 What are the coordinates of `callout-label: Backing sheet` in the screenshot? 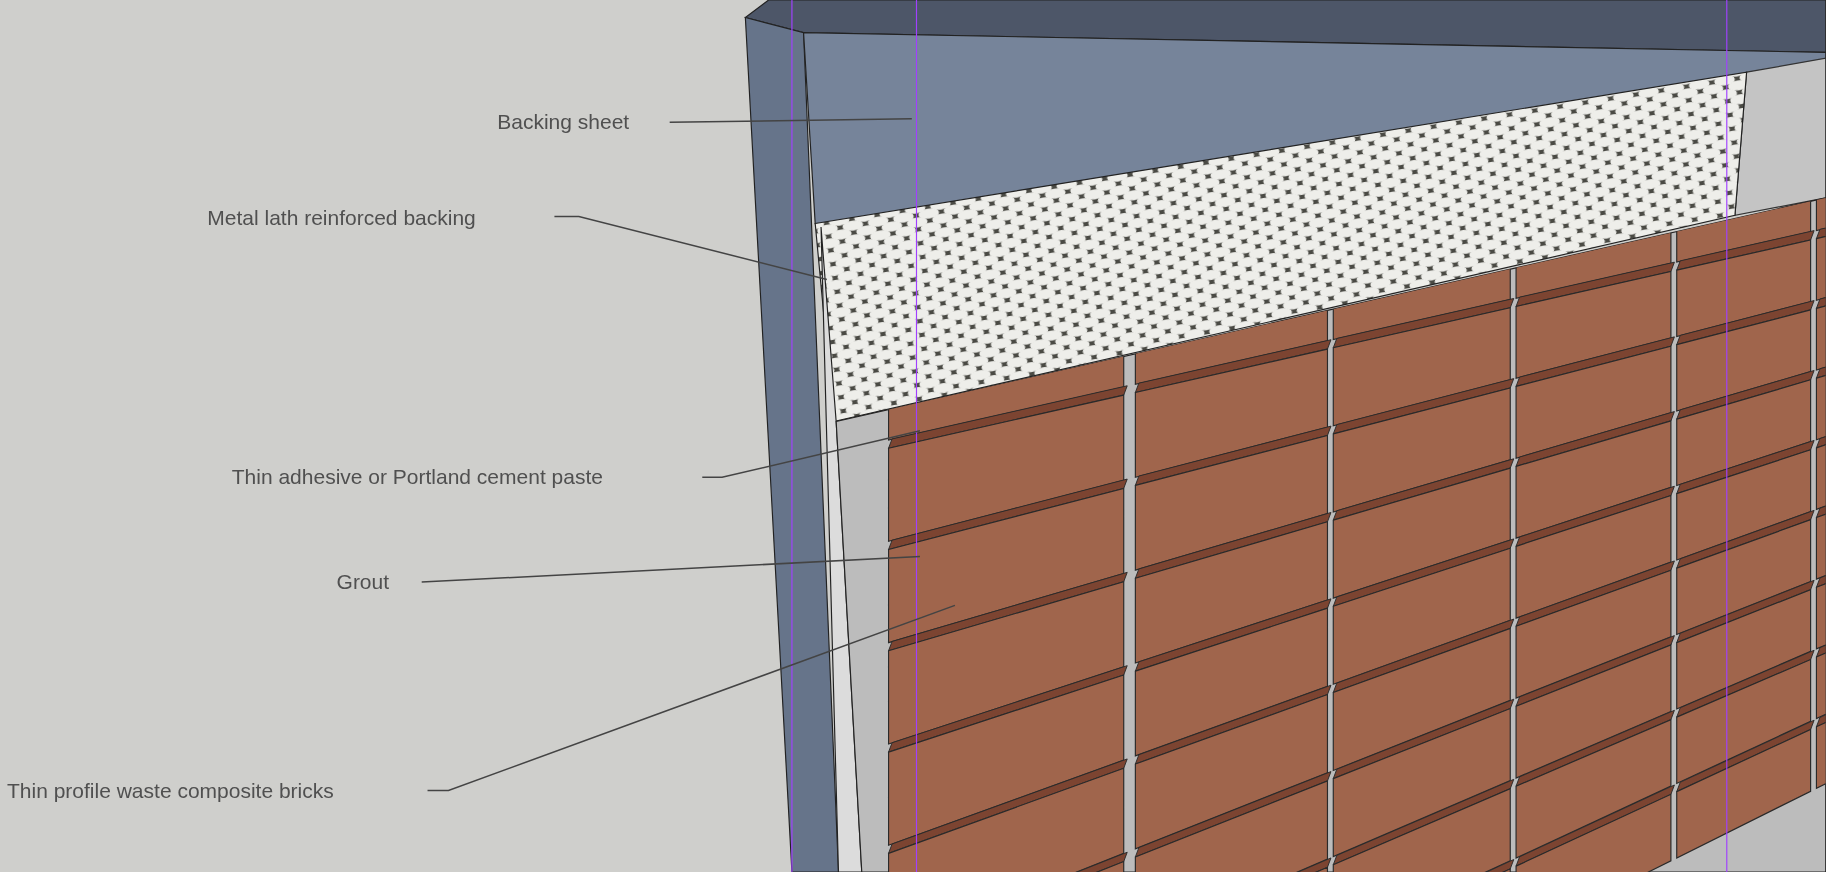 It's located at (563, 122).